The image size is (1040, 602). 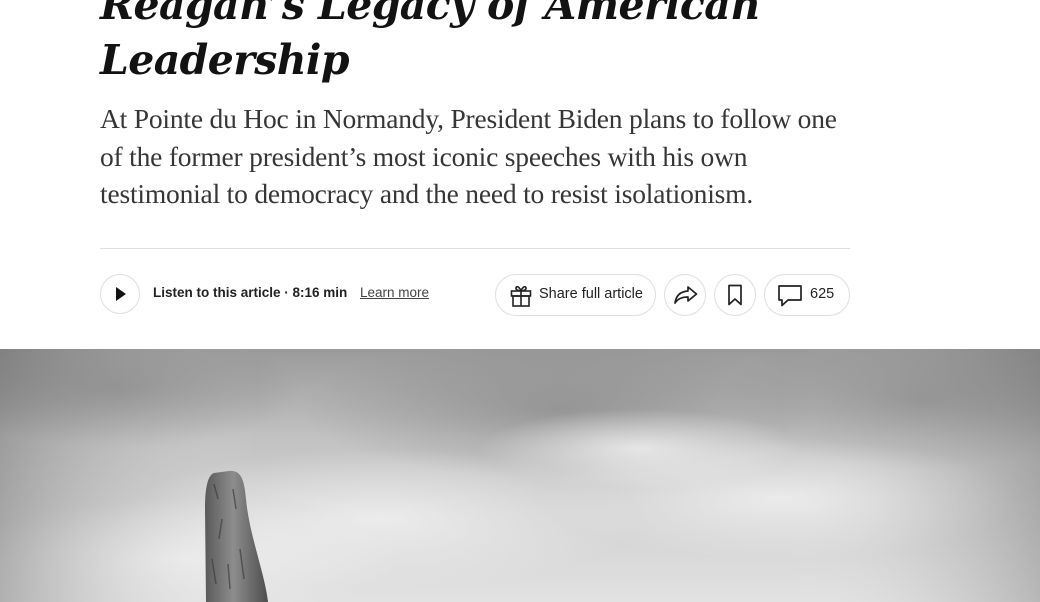 What do you see at coordinates (475, 248) in the screenshot?
I see `divider` at bounding box center [475, 248].